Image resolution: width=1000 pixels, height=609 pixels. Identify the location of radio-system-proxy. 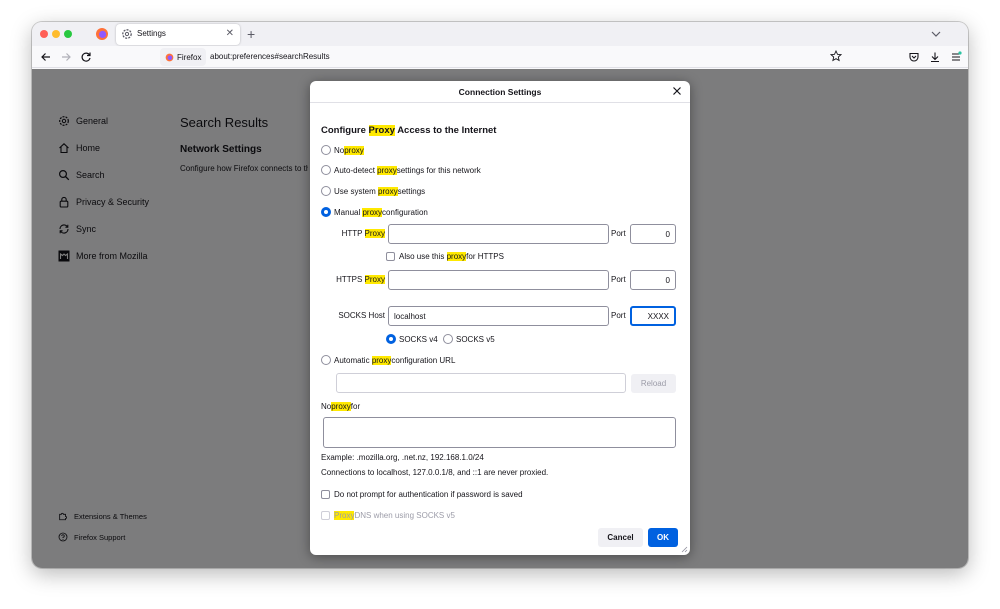
(326, 191).